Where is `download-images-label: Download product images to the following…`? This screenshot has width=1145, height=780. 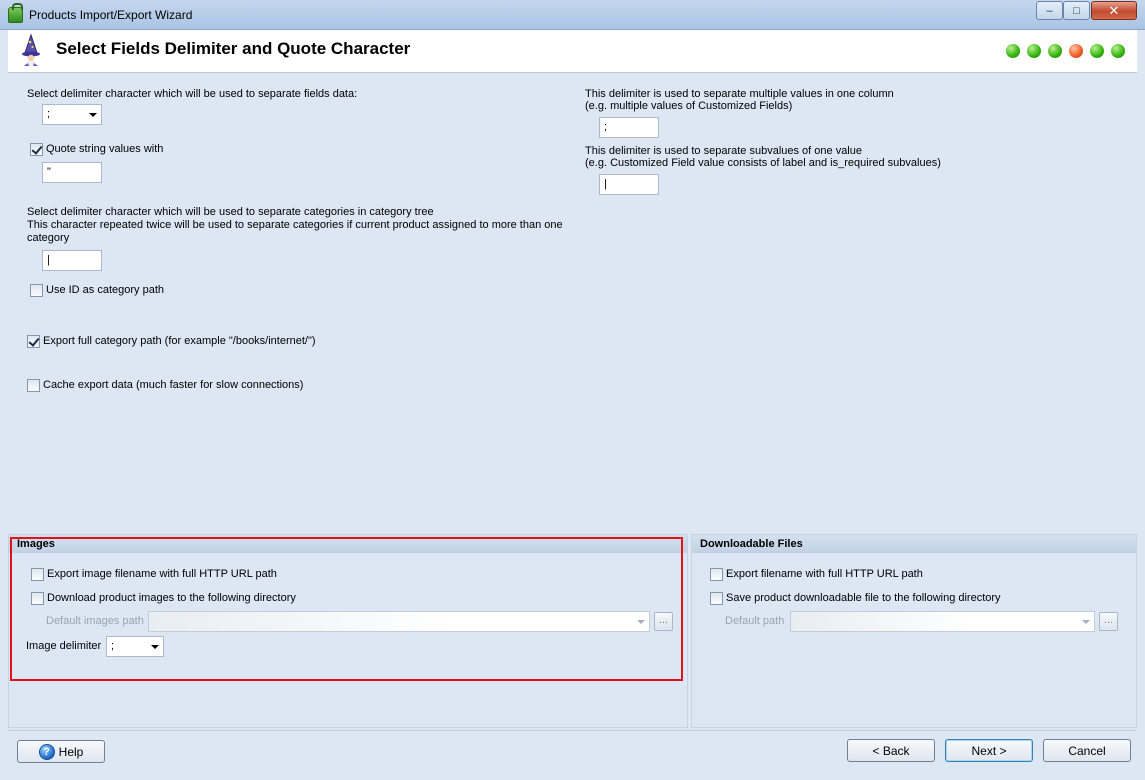 download-images-label: Download product images to the following… is located at coordinates (171, 598).